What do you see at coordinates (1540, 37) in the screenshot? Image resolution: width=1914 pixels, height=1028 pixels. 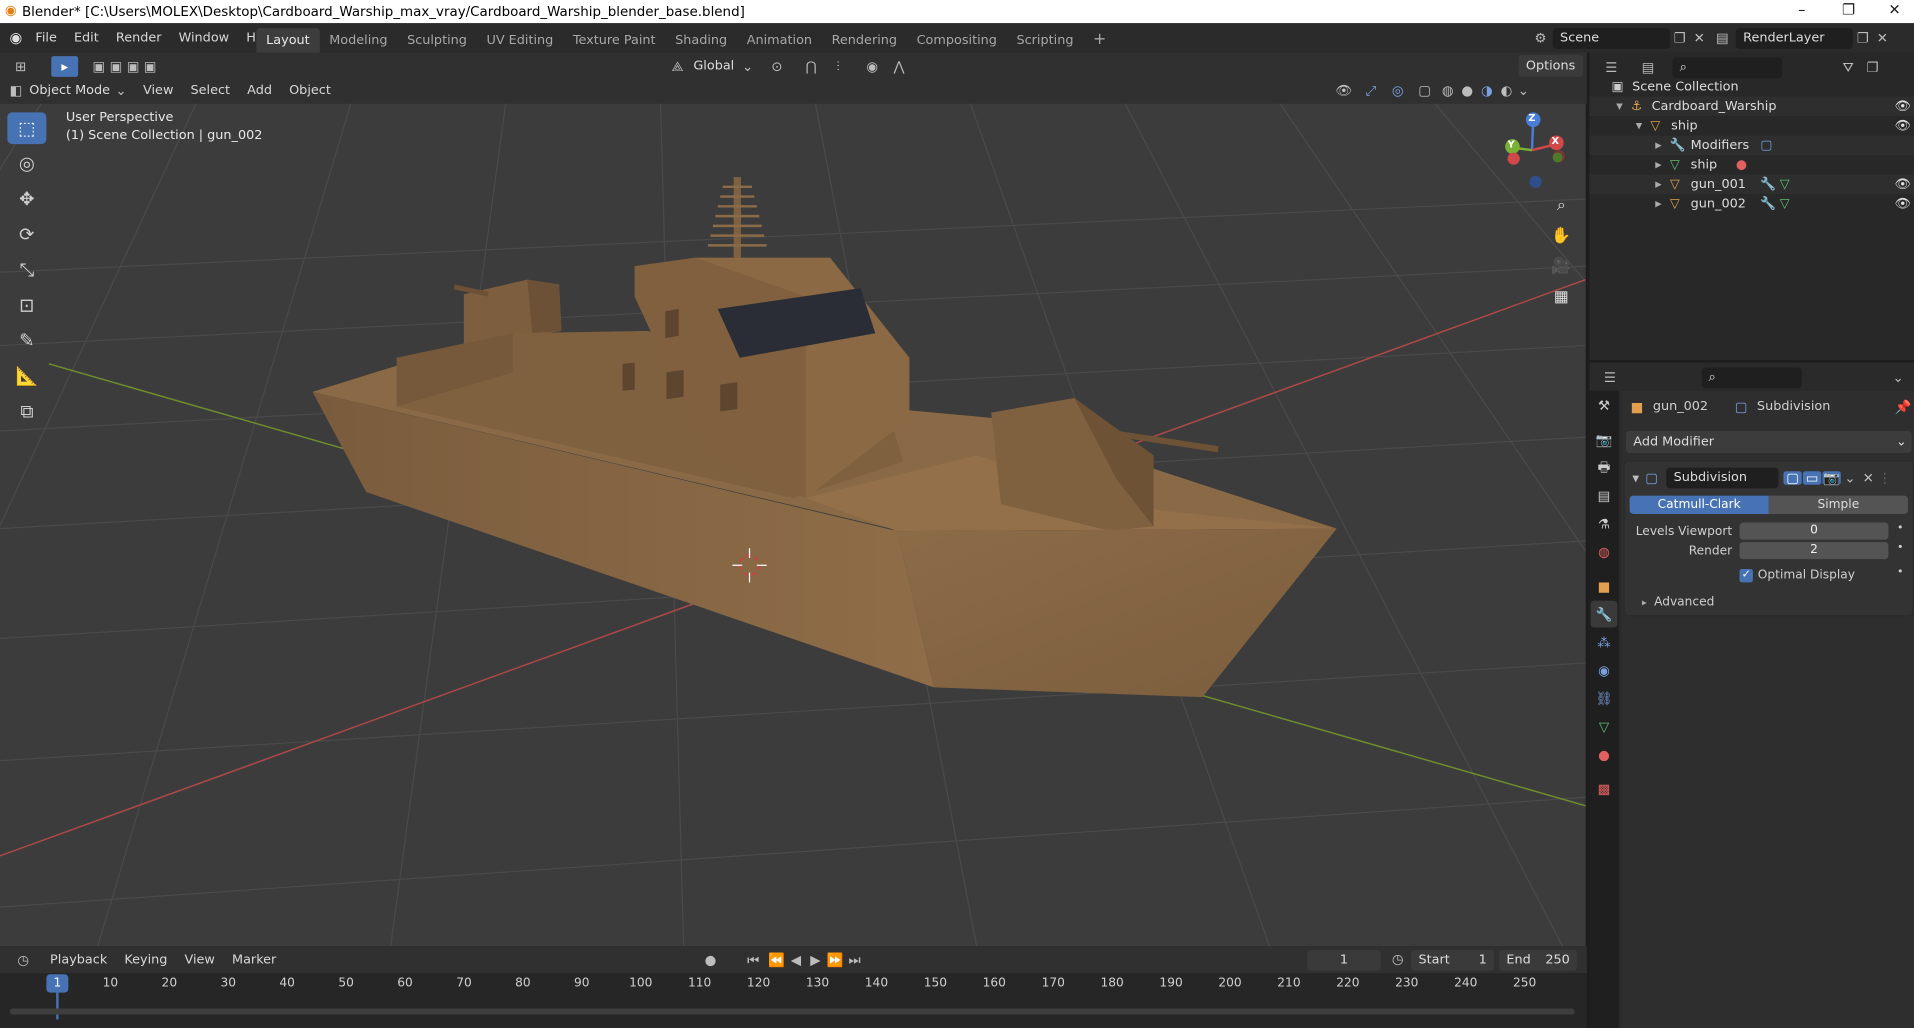 I see `scene-icon: ⚙` at bounding box center [1540, 37].